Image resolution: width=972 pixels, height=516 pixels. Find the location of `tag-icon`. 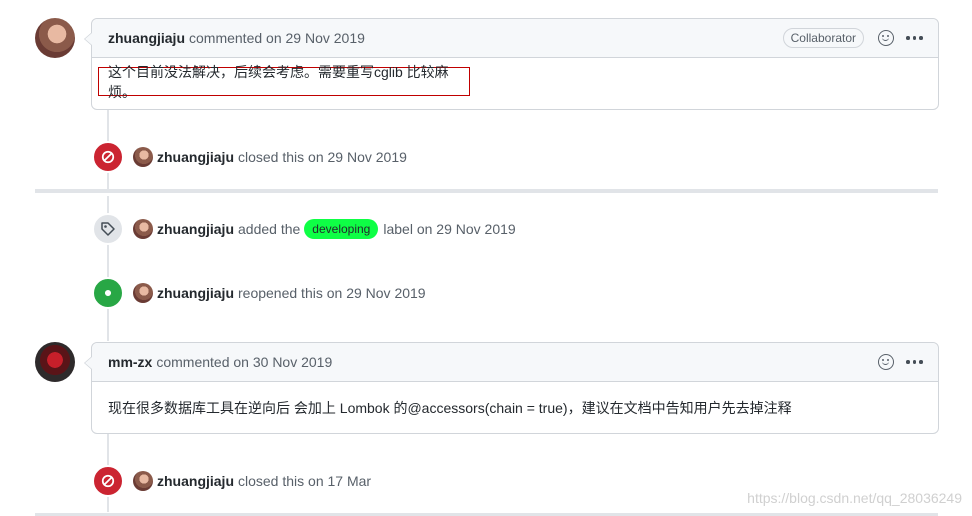

tag-icon is located at coordinates (108, 229).